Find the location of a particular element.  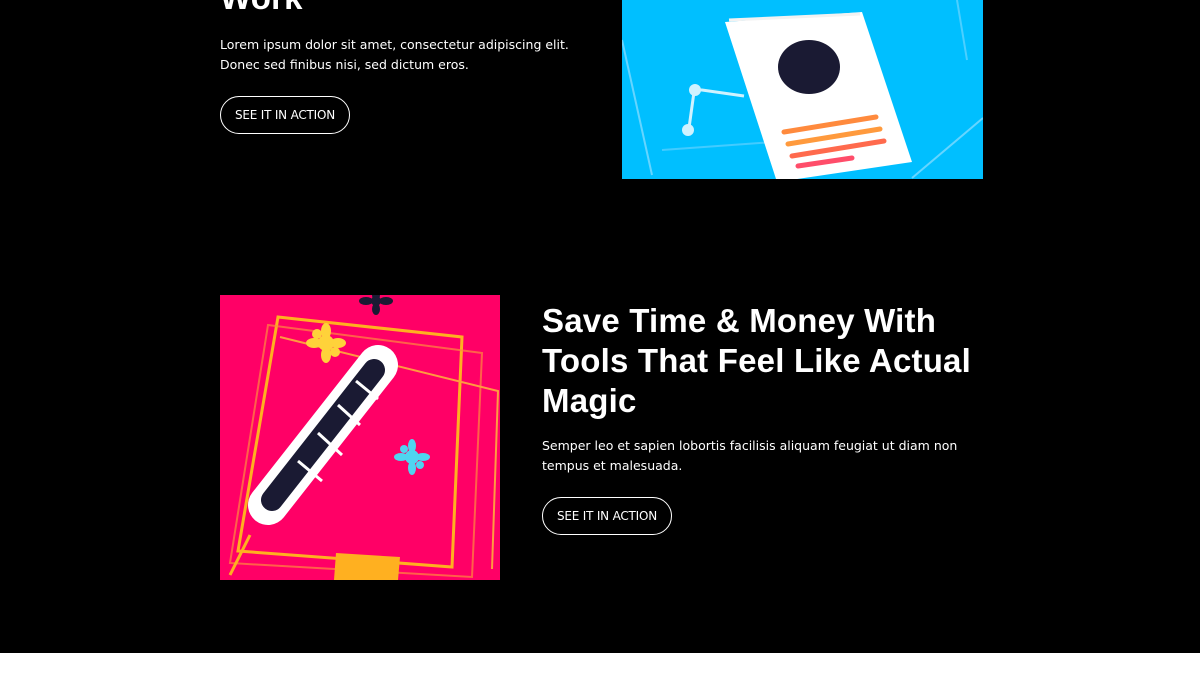

magic-wand-book-icon is located at coordinates (360, 437).